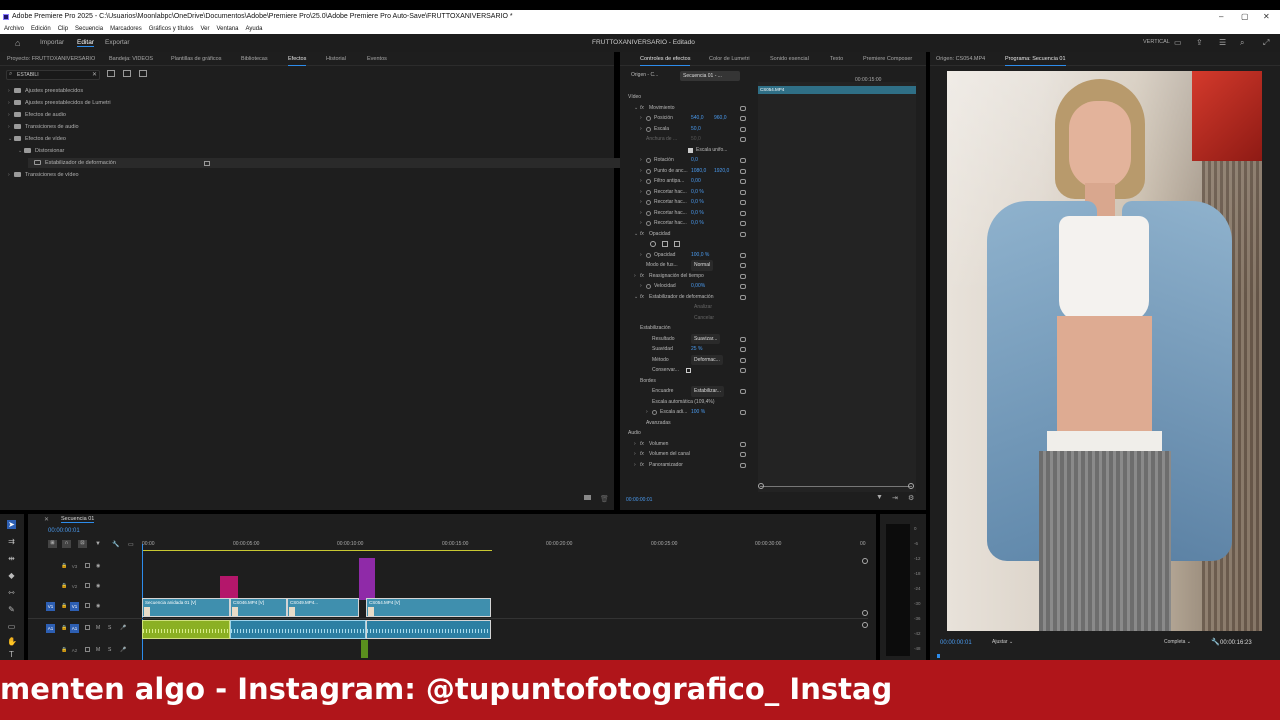 This screenshot has height=720, width=1280. I want to click on track-id: V2, so click(74, 586).